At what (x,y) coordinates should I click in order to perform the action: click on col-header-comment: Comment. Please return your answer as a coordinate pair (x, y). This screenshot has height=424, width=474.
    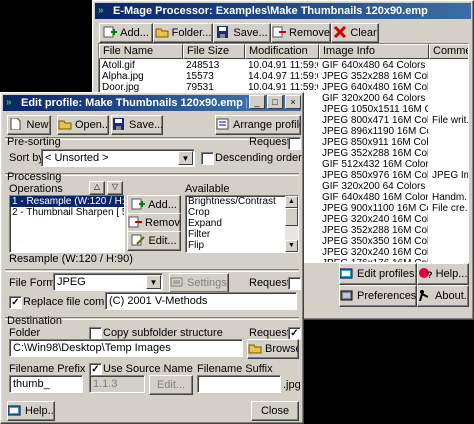
    Looking at the image, I should click on (448, 51).